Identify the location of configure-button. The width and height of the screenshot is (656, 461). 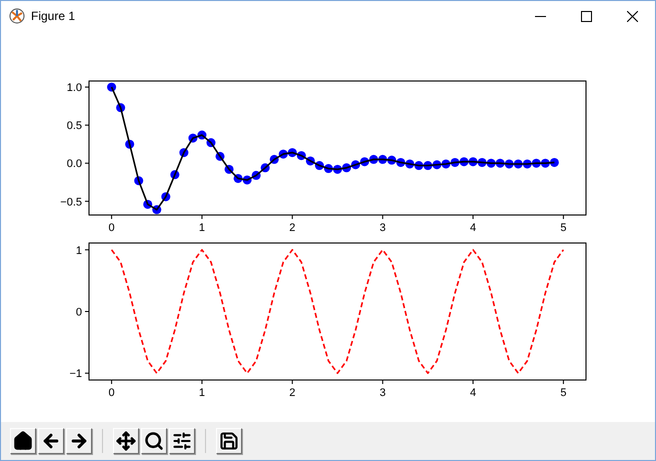
(182, 441).